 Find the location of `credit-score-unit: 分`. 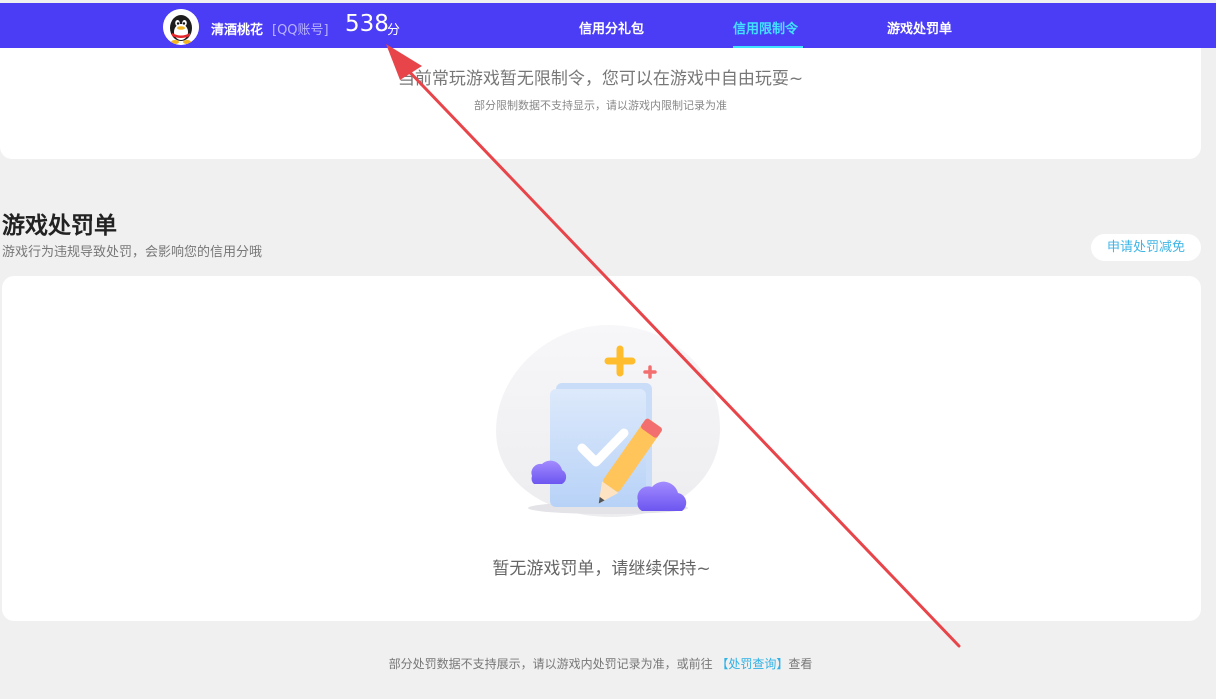

credit-score-unit: 分 is located at coordinates (394, 30).